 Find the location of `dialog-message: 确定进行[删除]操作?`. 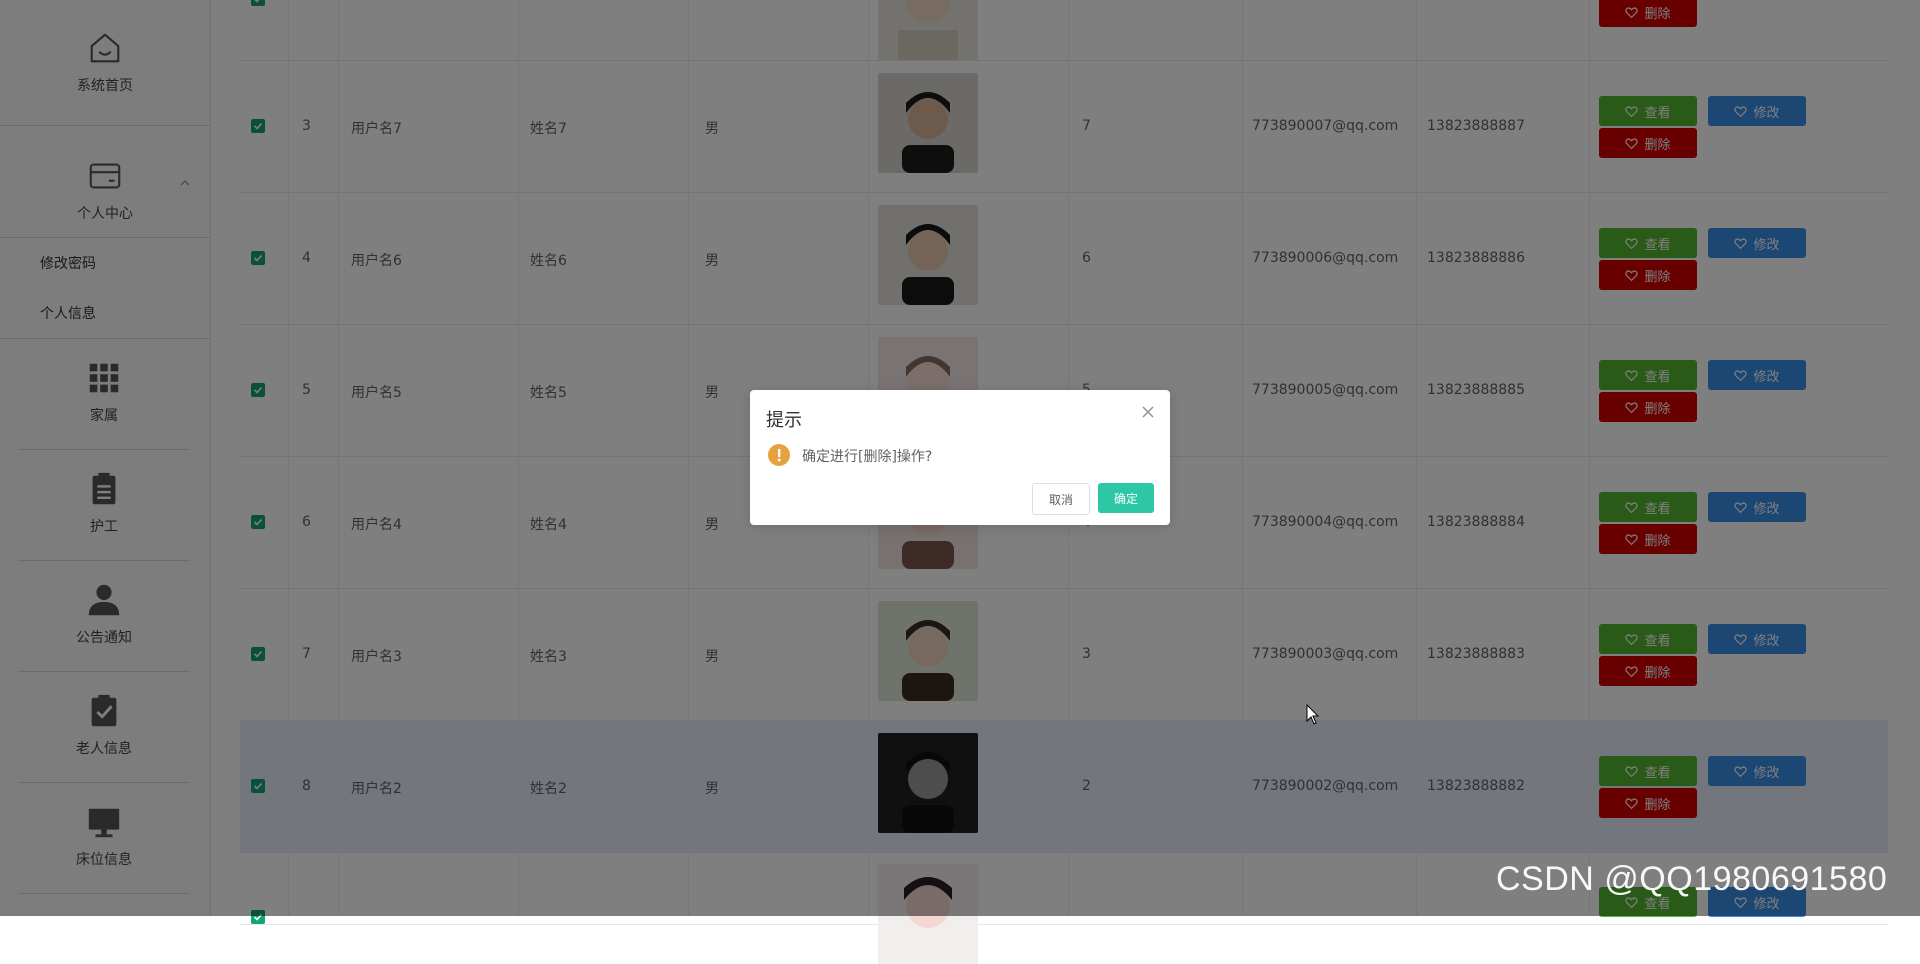

dialog-message: 确定进行[删除]操作? is located at coordinates (867, 457).